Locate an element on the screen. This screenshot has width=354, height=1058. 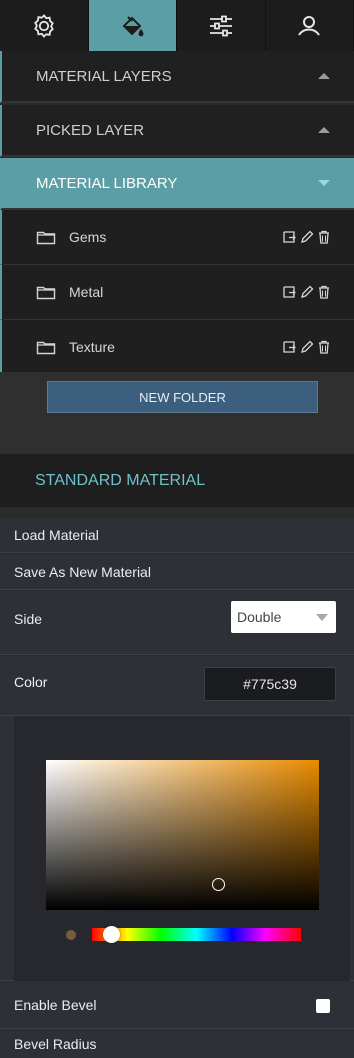
tab-materials is located at coordinates (132, 25).